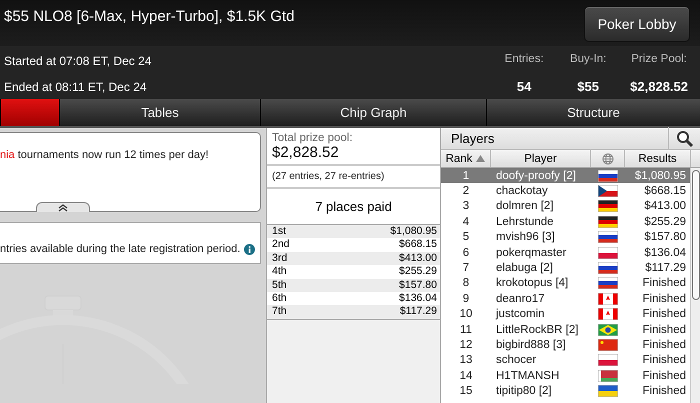 The width and height of the screenshot is (700, 403). Describe the element at coordinates (418, 272) in the screenshot. I see `amount-cell: $255.29` at that location.